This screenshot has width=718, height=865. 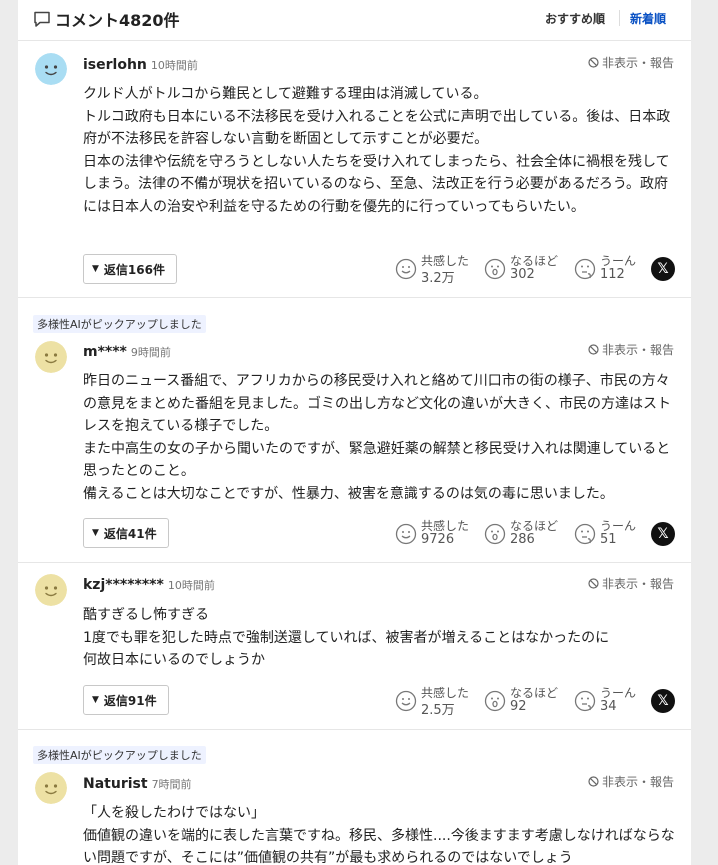 What do you see at coordinates (619, 18) in the screenshot?
I see `sort-divider` at bounding box center [619, 18].